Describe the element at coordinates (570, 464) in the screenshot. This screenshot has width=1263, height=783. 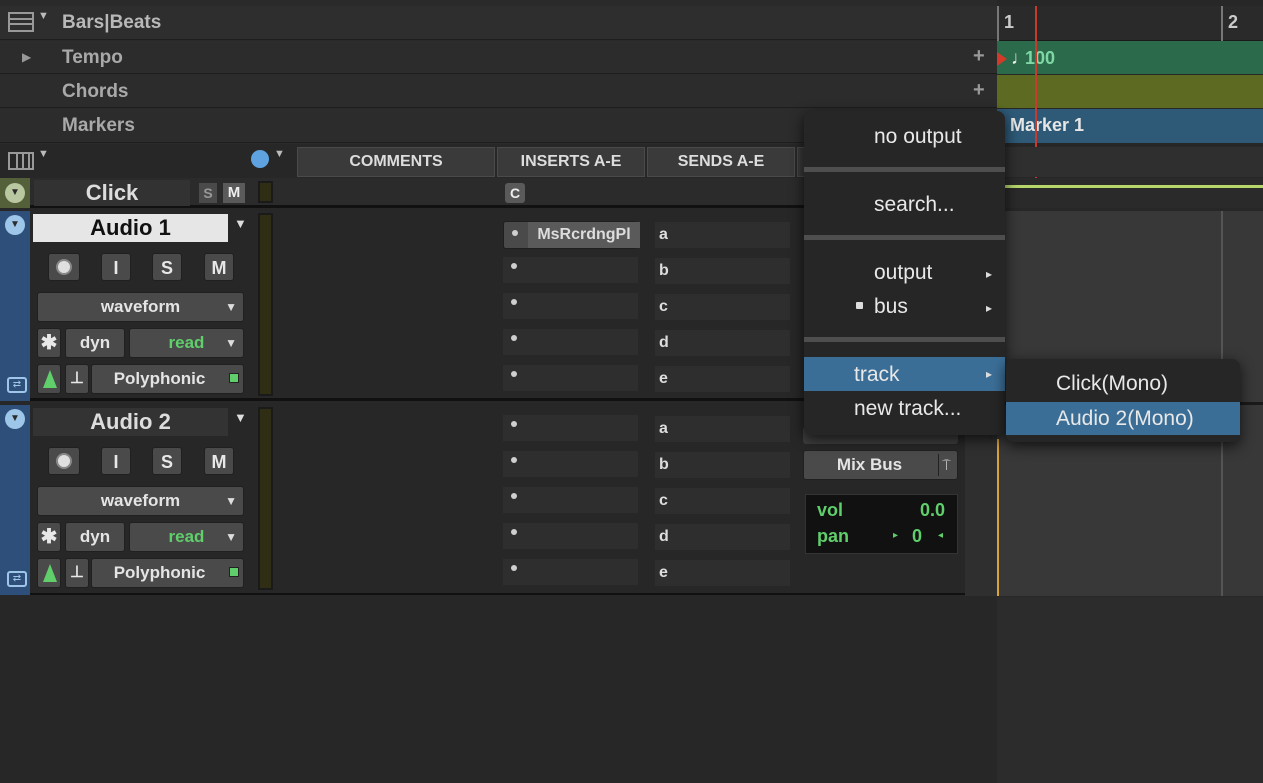
I see `audio-2-insert-b` at that location.